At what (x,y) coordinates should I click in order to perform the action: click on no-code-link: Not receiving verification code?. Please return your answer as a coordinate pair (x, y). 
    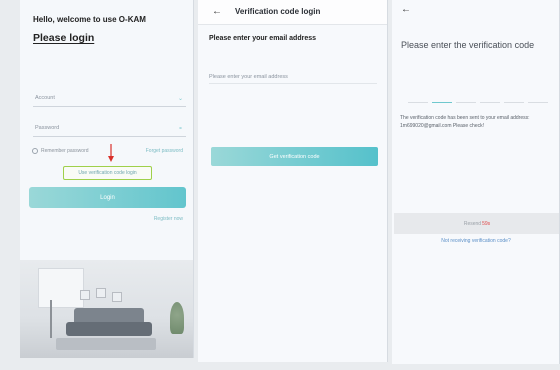
    Looking at the image, I should click on (475, 241).